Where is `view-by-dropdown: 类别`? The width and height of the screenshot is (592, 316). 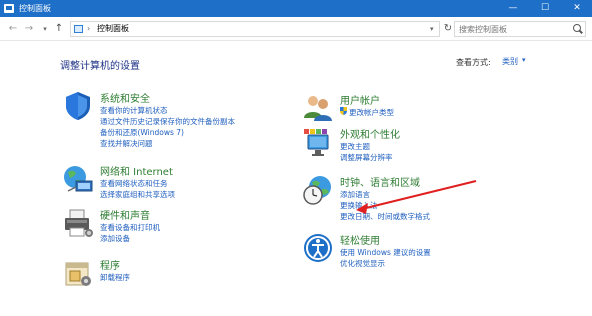
view-by-dropdown: 类别 is located at coordinates (510, 61).